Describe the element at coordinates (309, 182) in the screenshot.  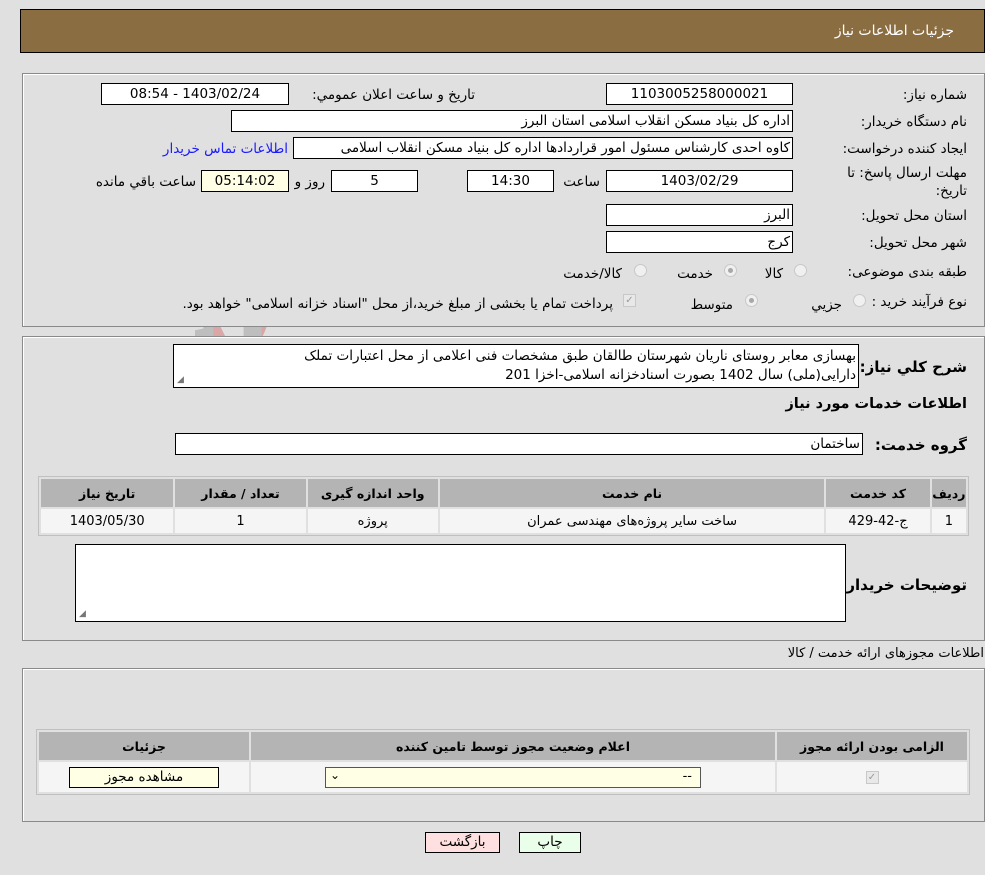
I see `days-label: روز و` at that location.